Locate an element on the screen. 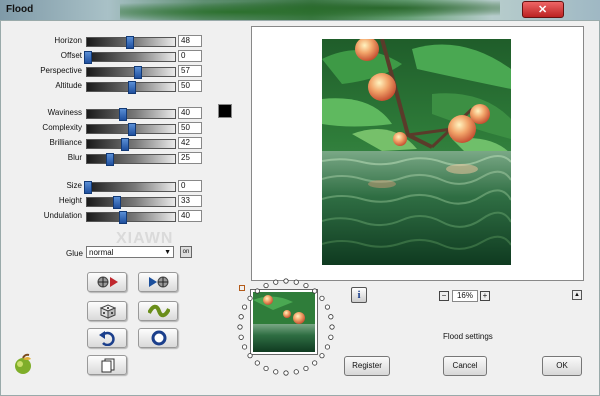 The width and height of the screenshot is (600, 396). load-preset-icon is located at coordinates (107, 282).